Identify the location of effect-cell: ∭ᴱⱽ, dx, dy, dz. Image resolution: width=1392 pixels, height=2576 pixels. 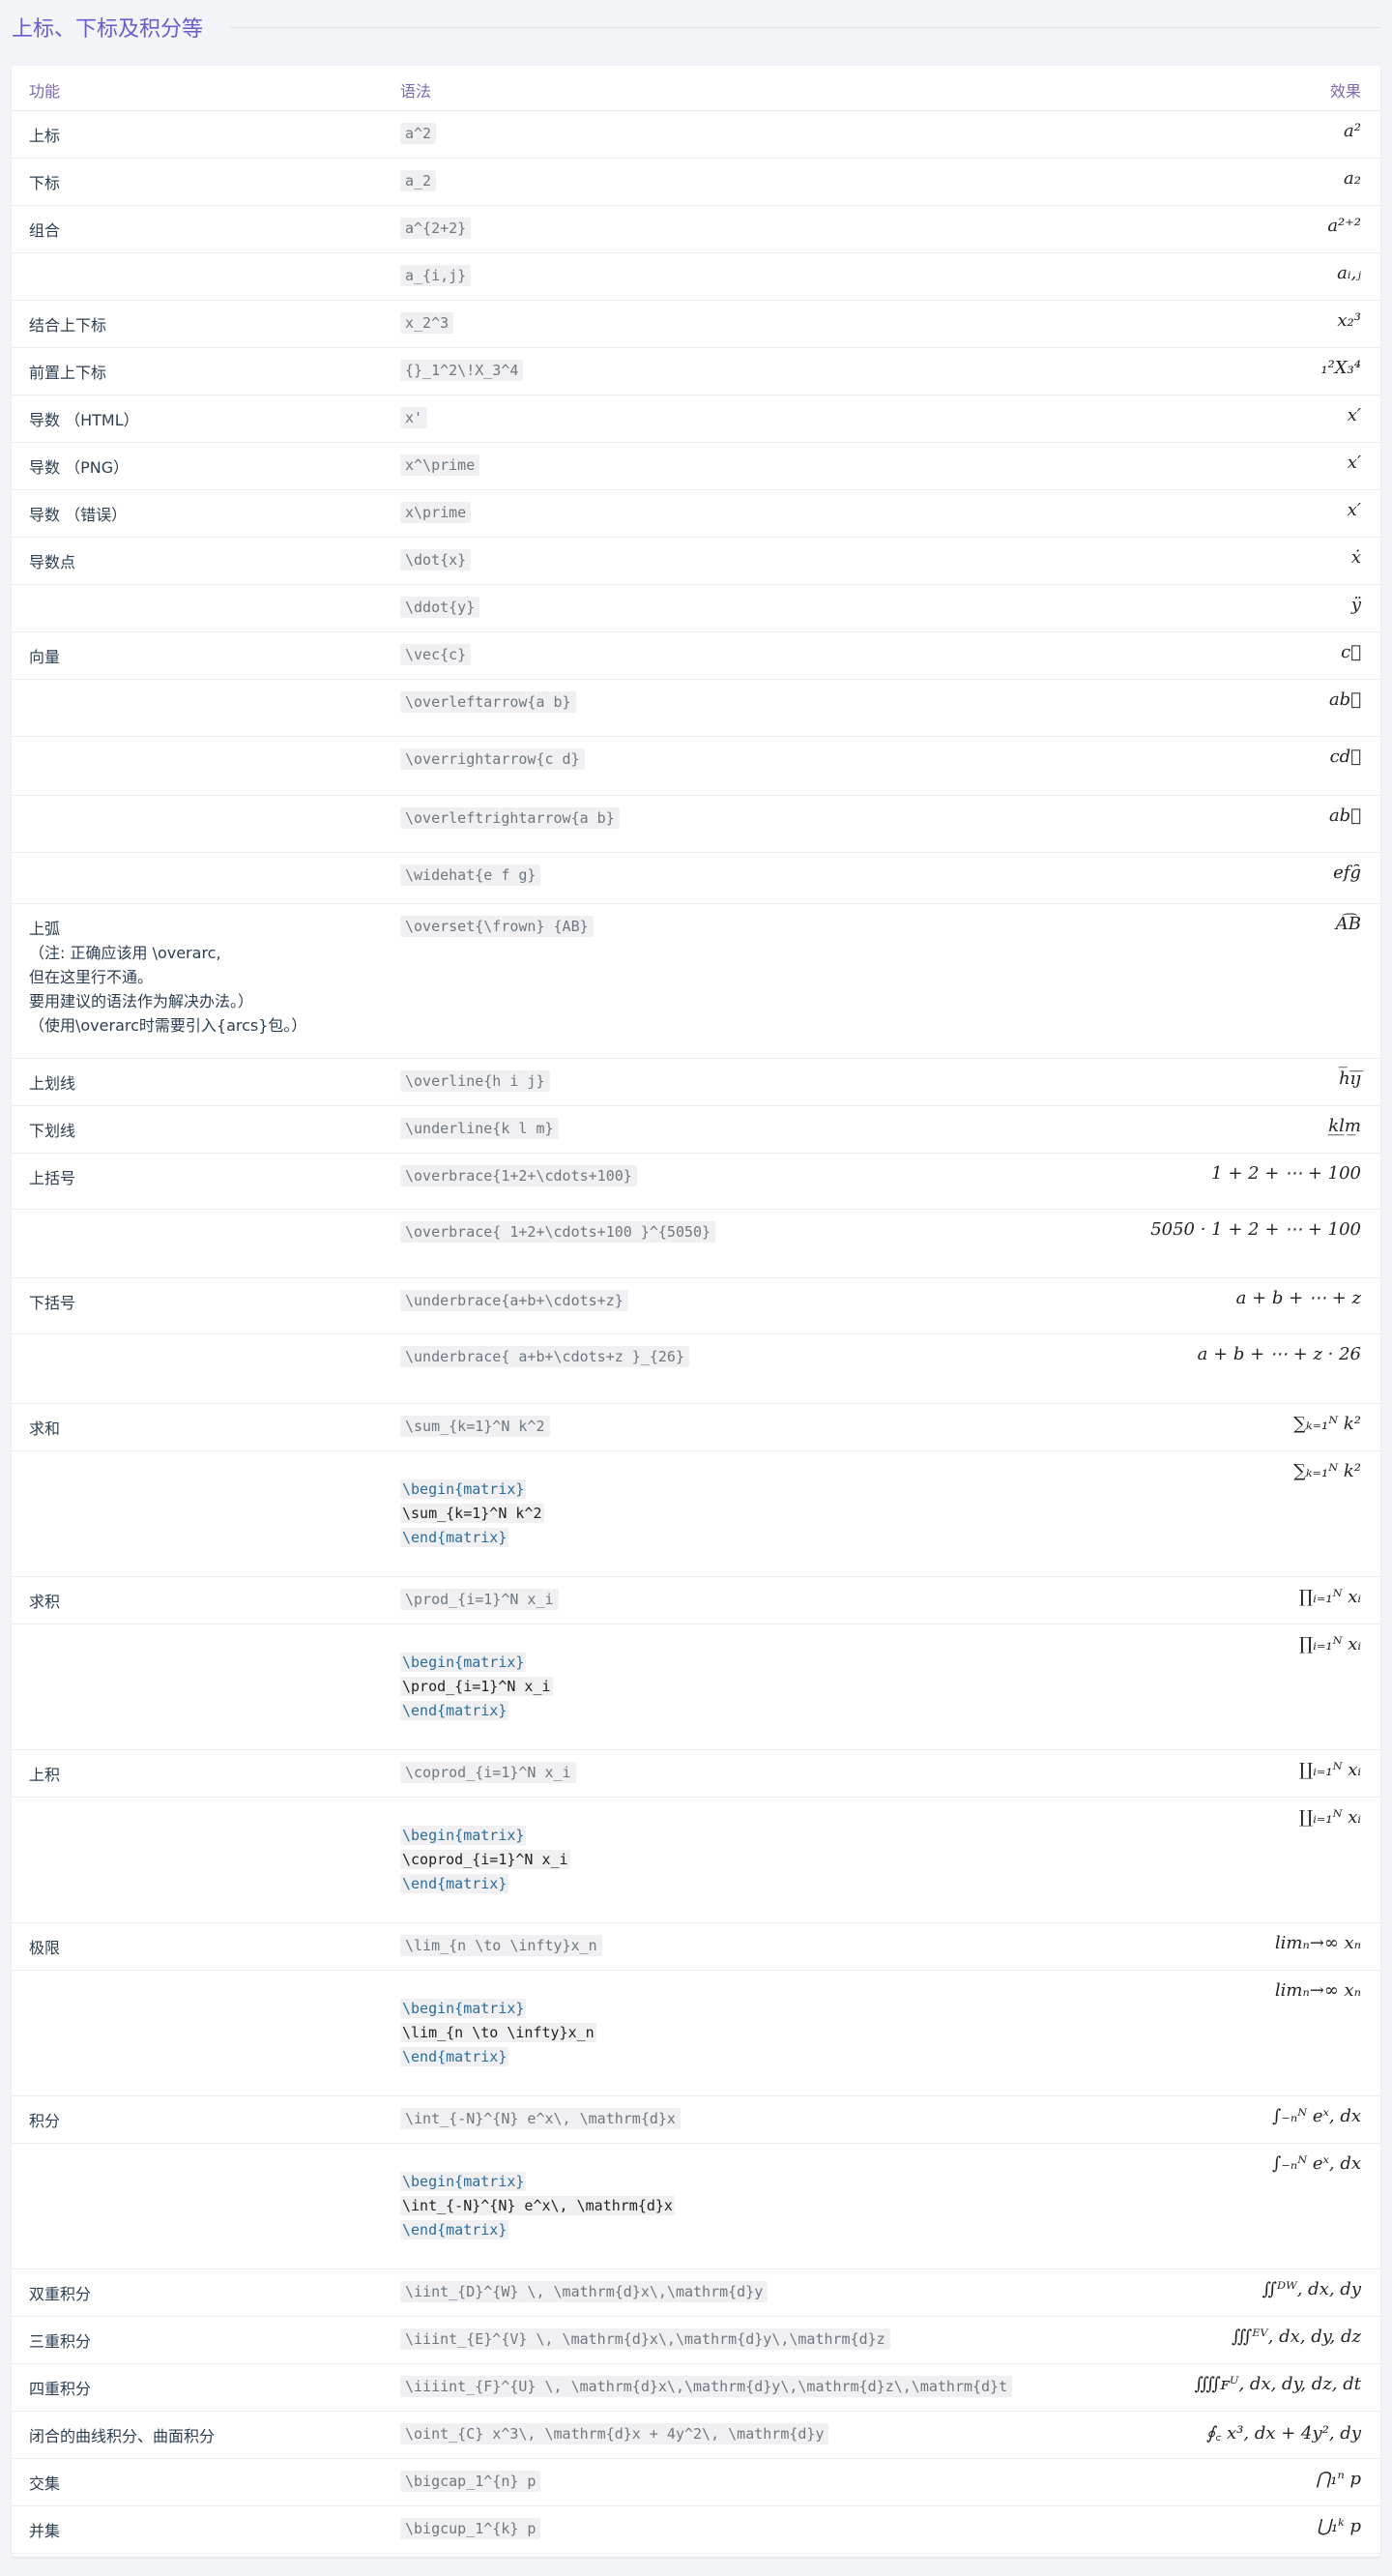
(1296, 2337).